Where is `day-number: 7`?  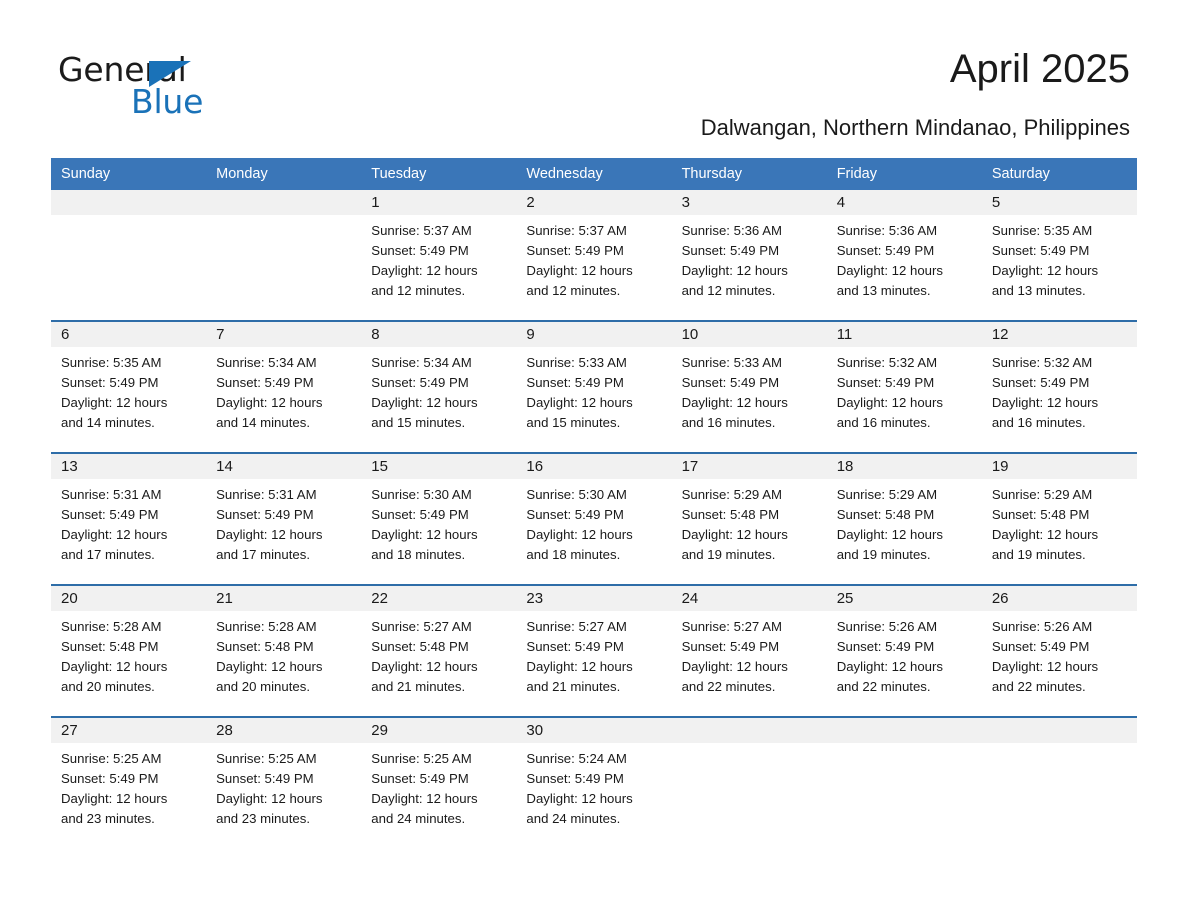
day-number: 7 is located at coordinates (284, 334).